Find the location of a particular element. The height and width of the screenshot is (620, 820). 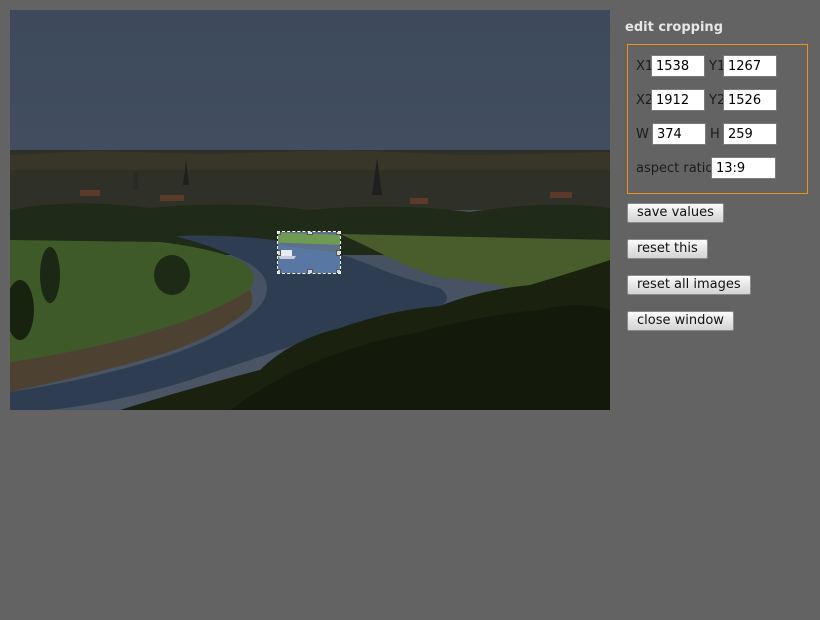

crop-selection-preview is located at coordinates (309, 252).